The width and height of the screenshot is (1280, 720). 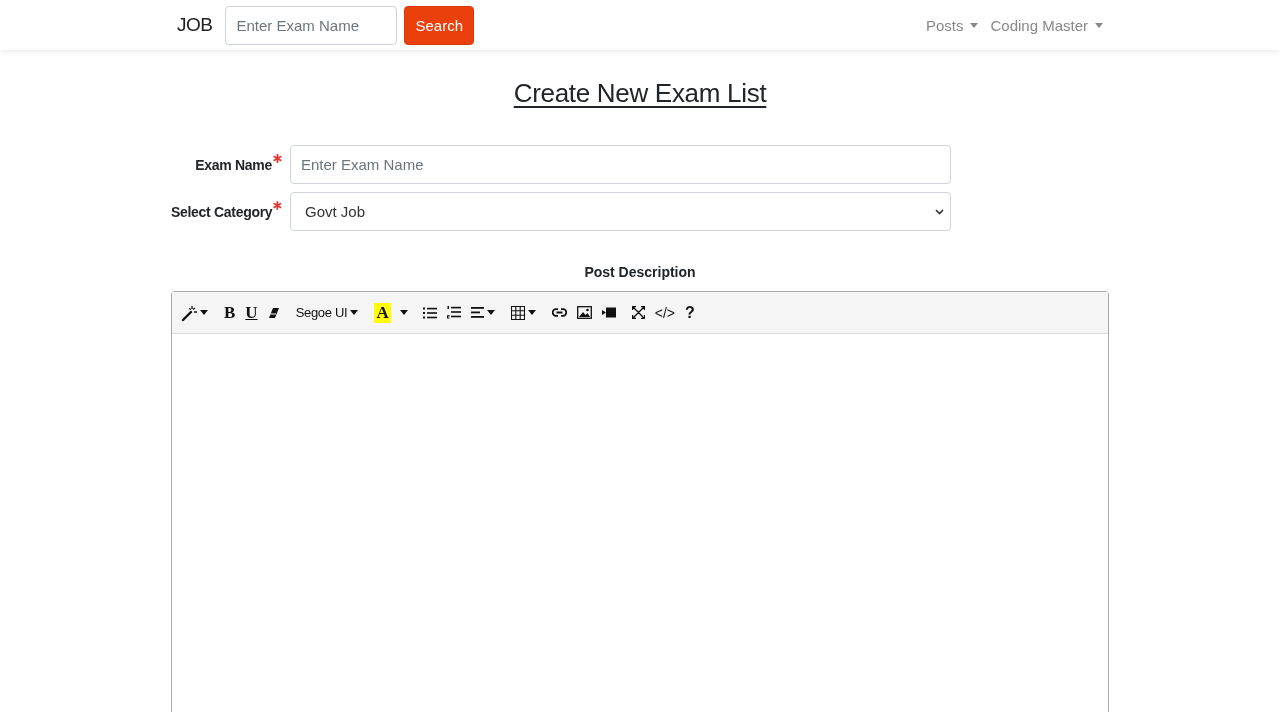 What do you see at coordinates (311, 25) in the screenshot?
I see `search-field: Enter Exam Name` at bounding box center [311, 25].